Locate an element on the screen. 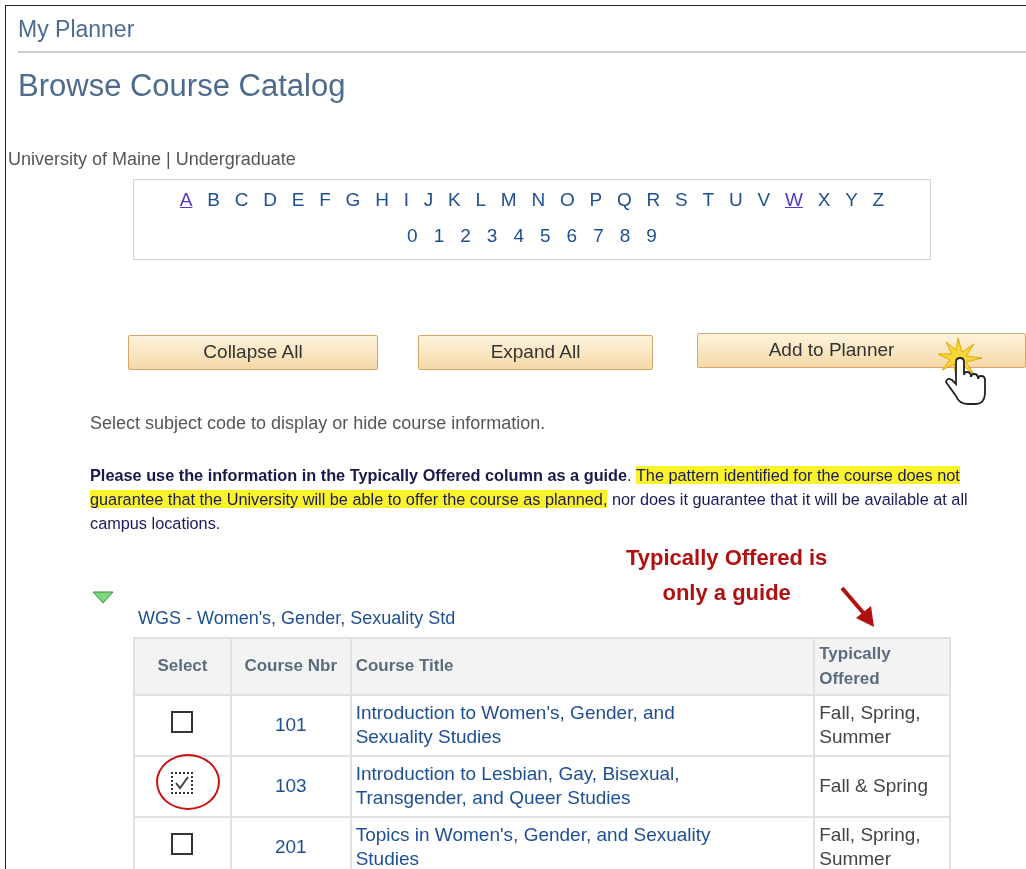  digit-link: 4 is located at coordinates (518, 236).